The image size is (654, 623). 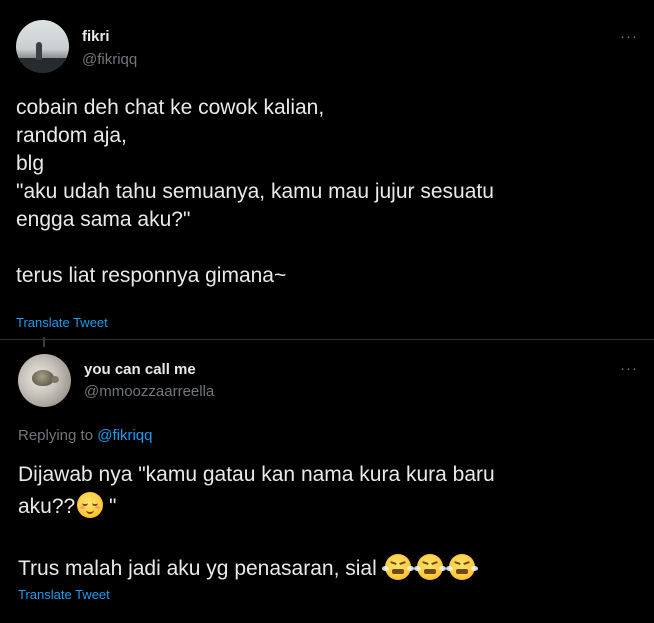 What do you see at coordinates (110, 506) in the screenshot?
I see `reply-text-fragment: "` at bounding box center [110, 506].